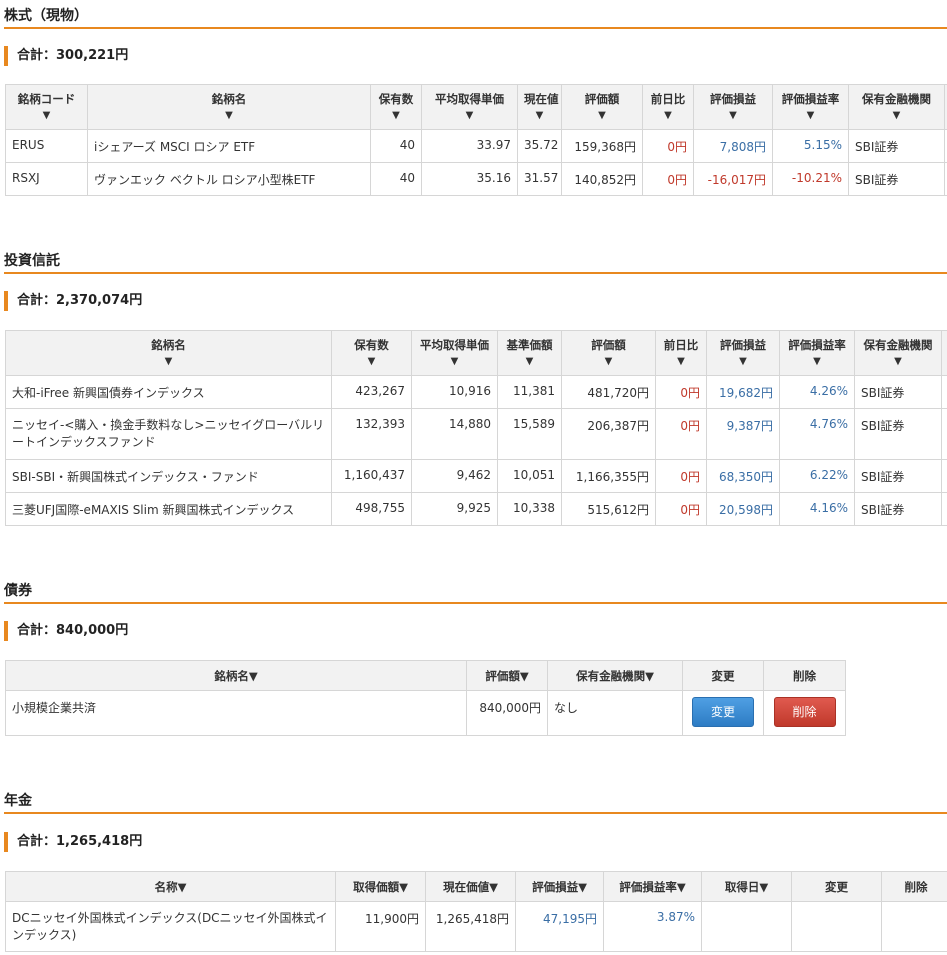 Image resolution: width=947 pixels, height=955 pixels. I want to click on bond-edit-cell: 変更, so click(723, 713).